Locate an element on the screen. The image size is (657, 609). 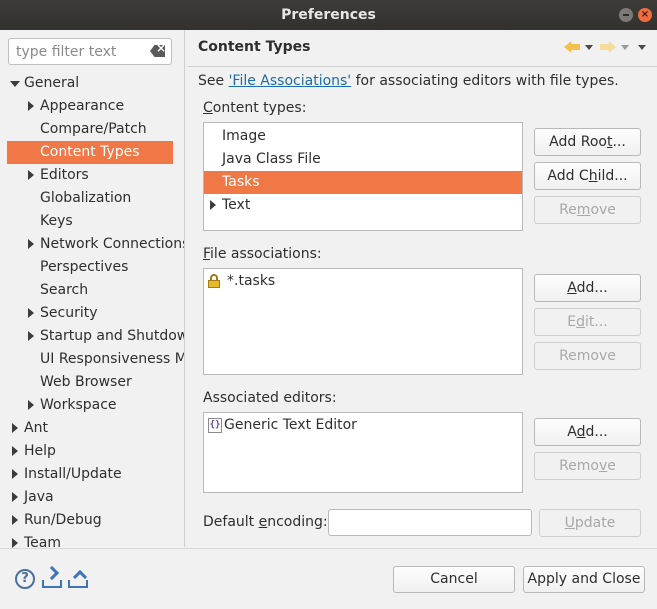
back-dropdown-icon is located at coordinates (589, 47).